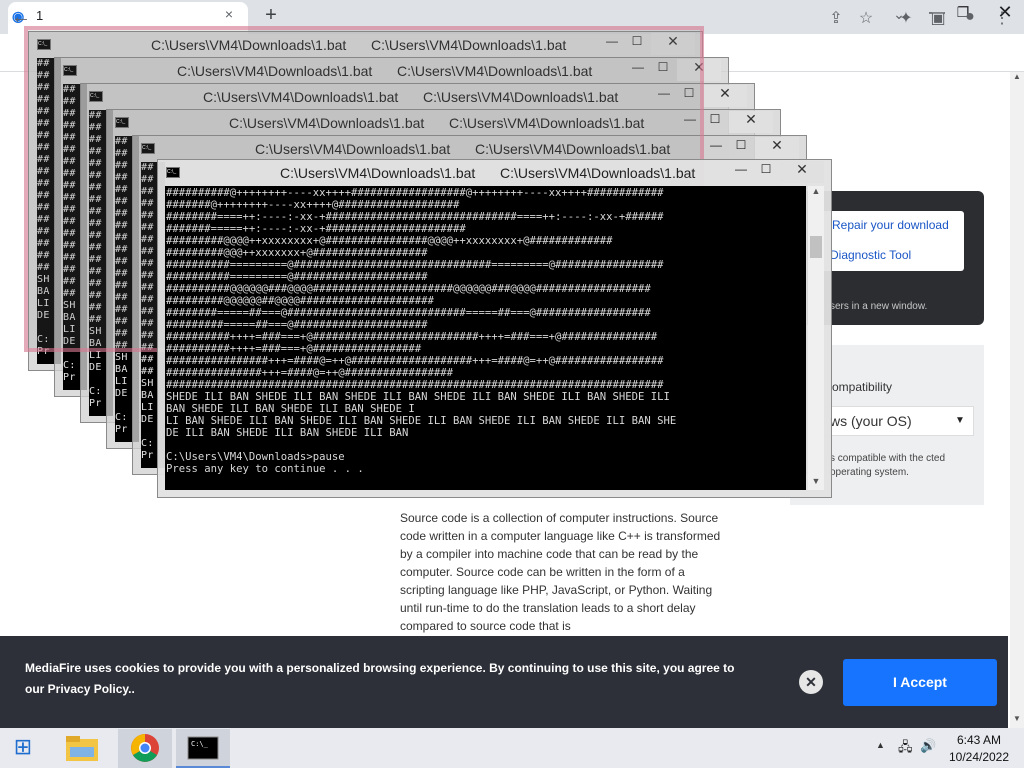 Image resolution: width=1024 pixels, height=773 pixels. I want to click on windows-start-icon: ⊞, so click(23, 748).